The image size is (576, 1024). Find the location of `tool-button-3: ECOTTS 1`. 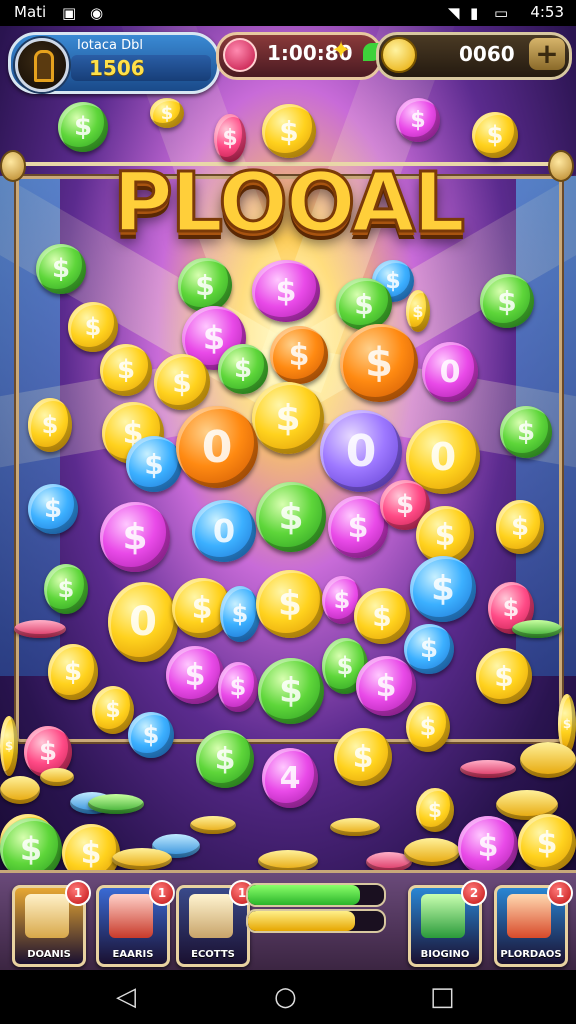

tool-button-3: ECOTTS 1 is located at coordinates (215, 923).